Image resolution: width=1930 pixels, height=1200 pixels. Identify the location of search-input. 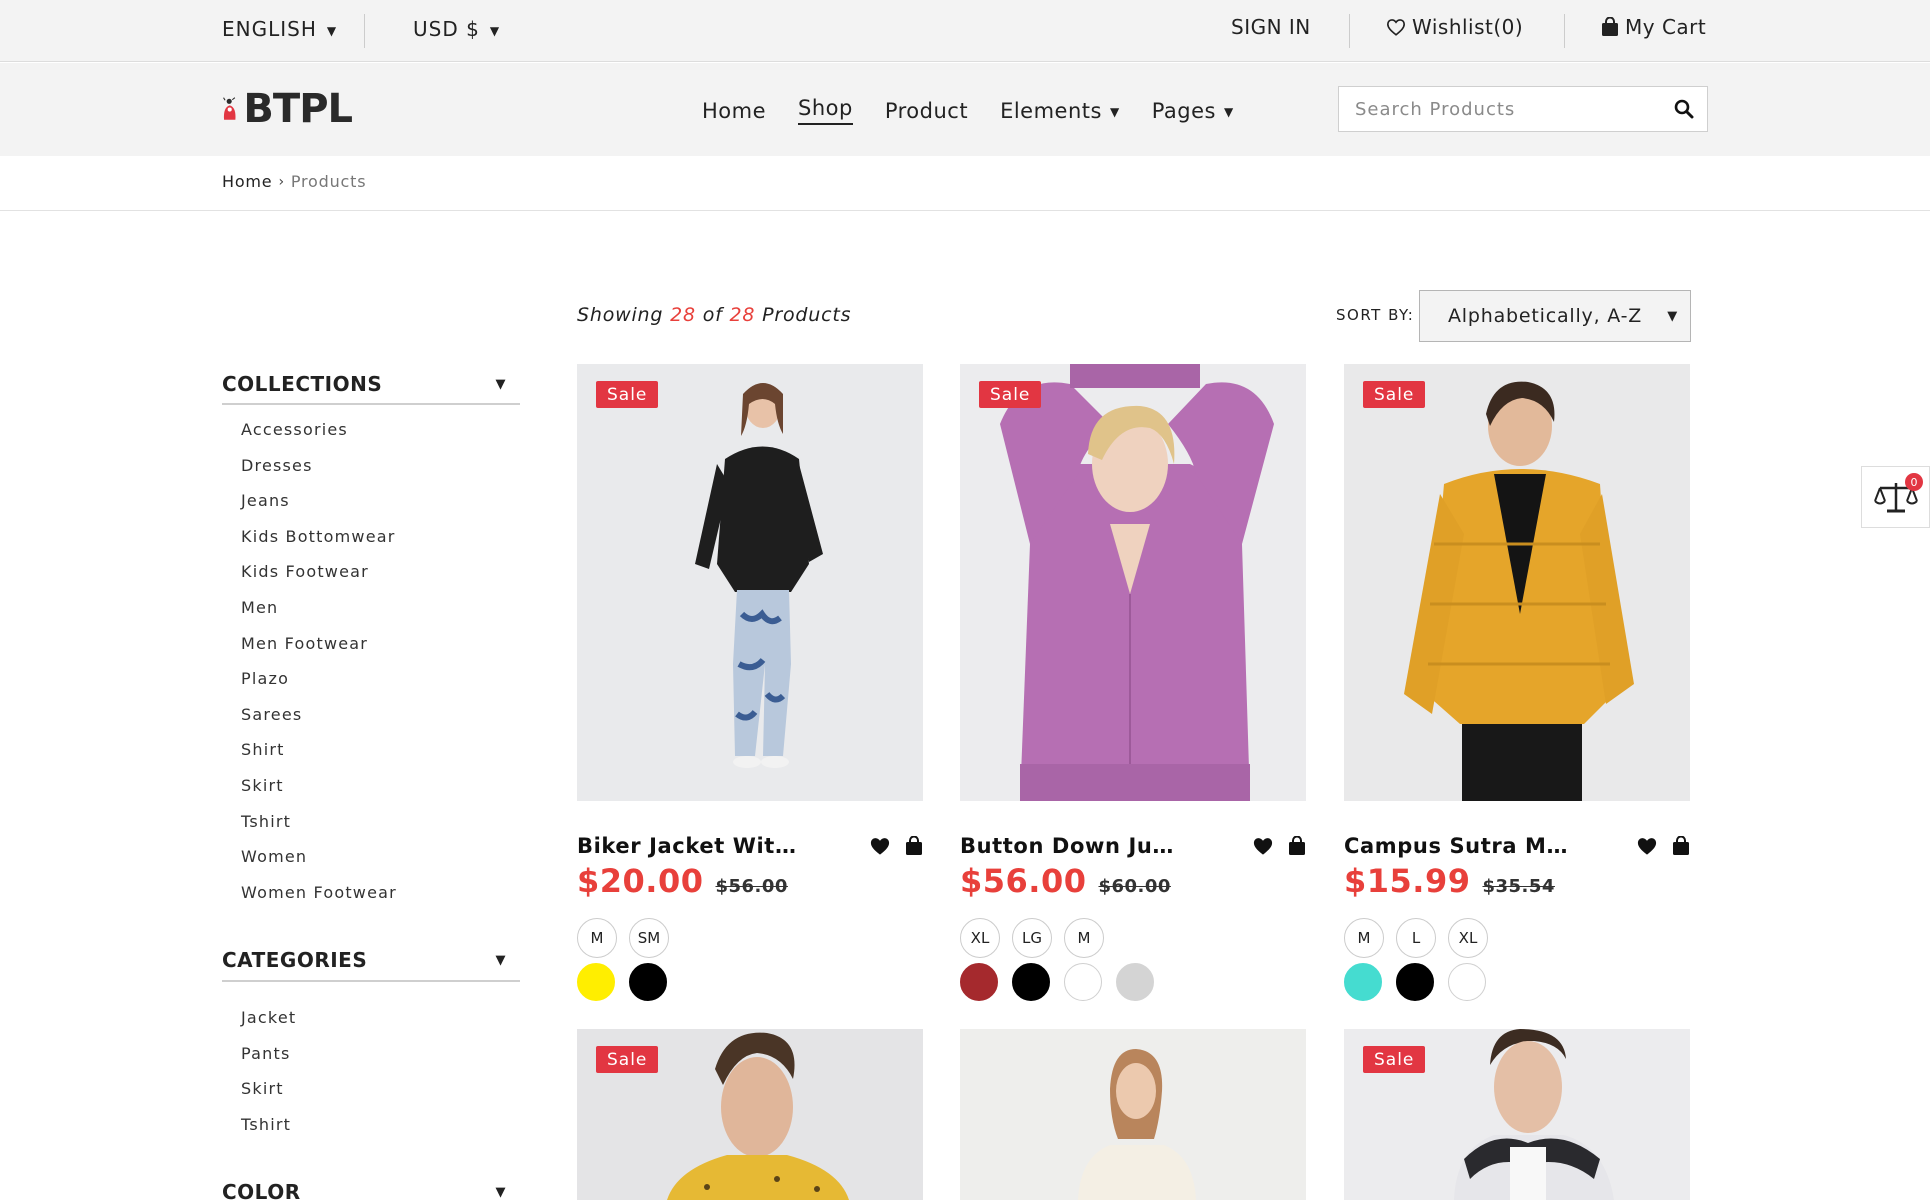
(1500, 109).